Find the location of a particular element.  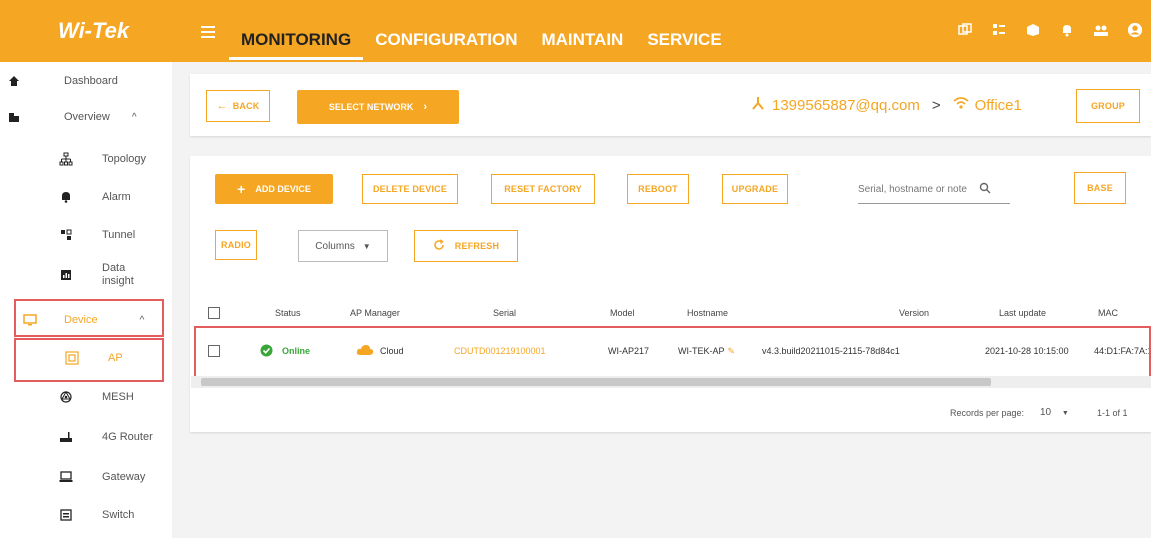

radio-label: RADIO is located at coordinates (236, 245).